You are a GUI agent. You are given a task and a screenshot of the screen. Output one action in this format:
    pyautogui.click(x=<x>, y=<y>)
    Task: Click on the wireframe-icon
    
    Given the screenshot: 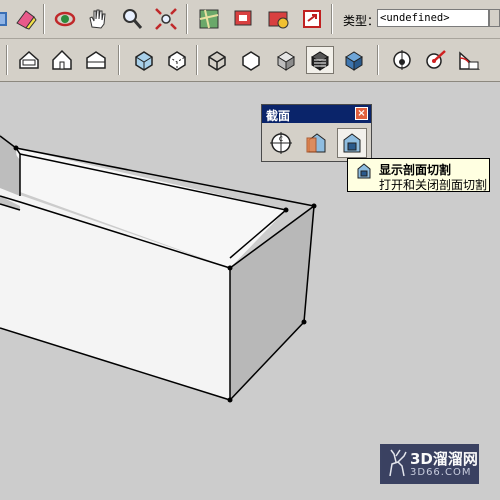 What is the action you would take?
    pyautogui.click(x=217, y=60)
    